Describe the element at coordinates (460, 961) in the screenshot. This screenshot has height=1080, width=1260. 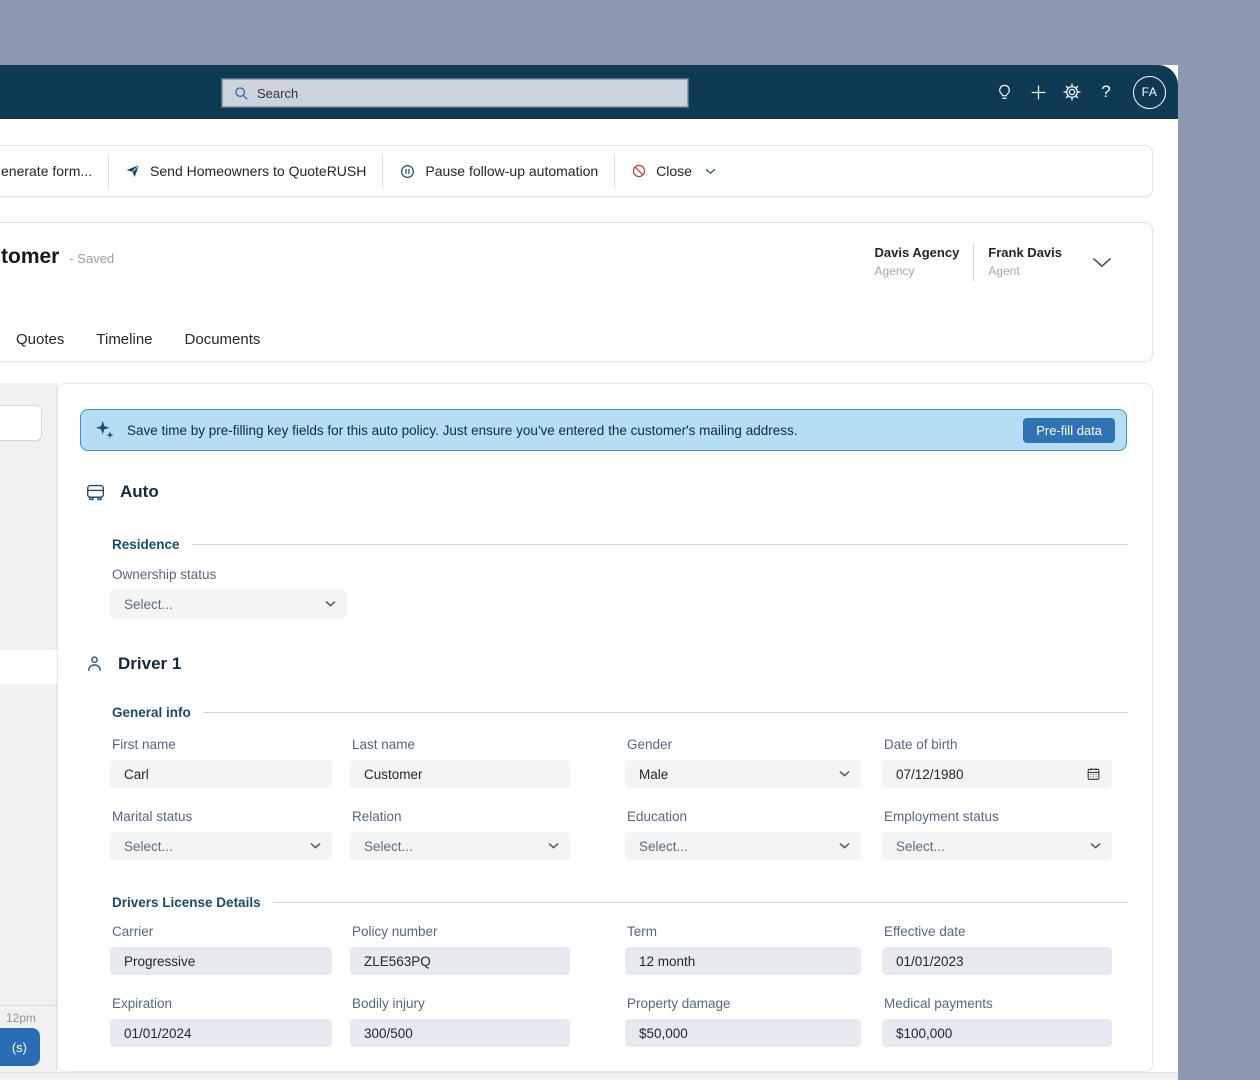
I see `policy-number-input: ZLE563PQ` at that location.